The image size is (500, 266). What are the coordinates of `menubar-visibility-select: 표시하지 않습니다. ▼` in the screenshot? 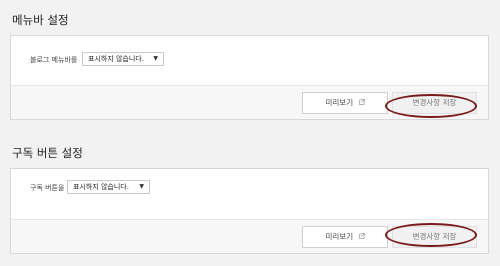 It's located at (123, 59).